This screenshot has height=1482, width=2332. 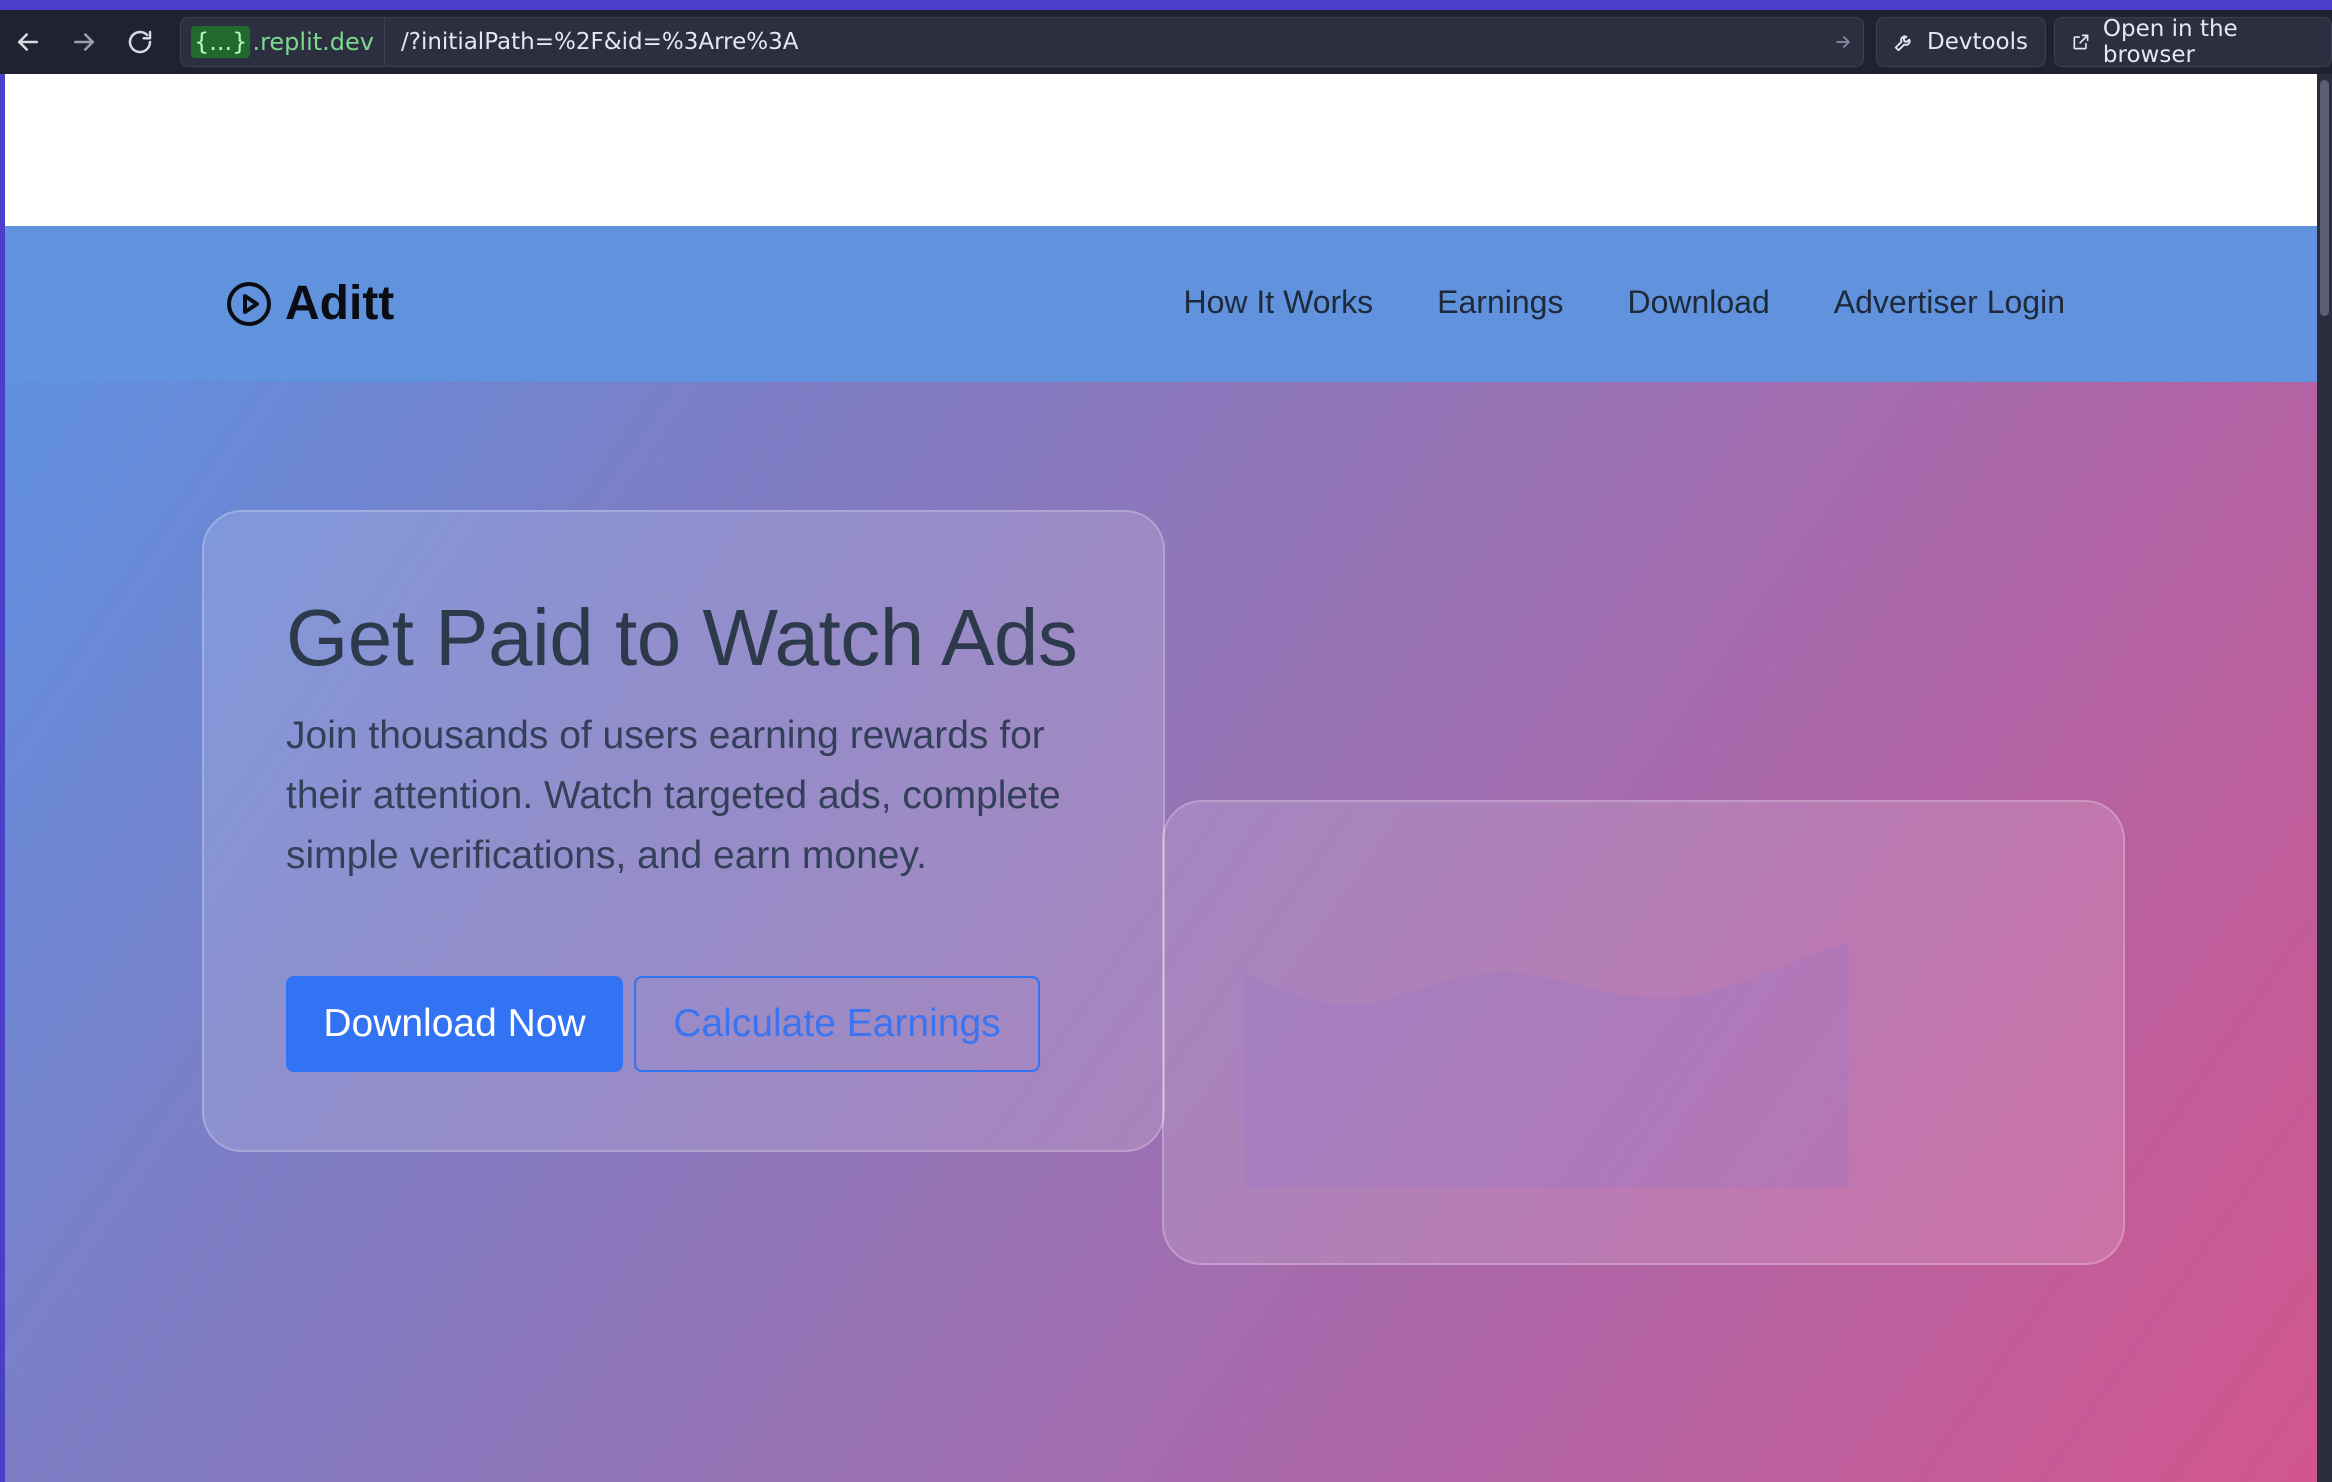 What do you see at coordinates (1978, 42) in the screenshot?
I see `devtools-label: Devtools` at bounding box center [1978, 42].